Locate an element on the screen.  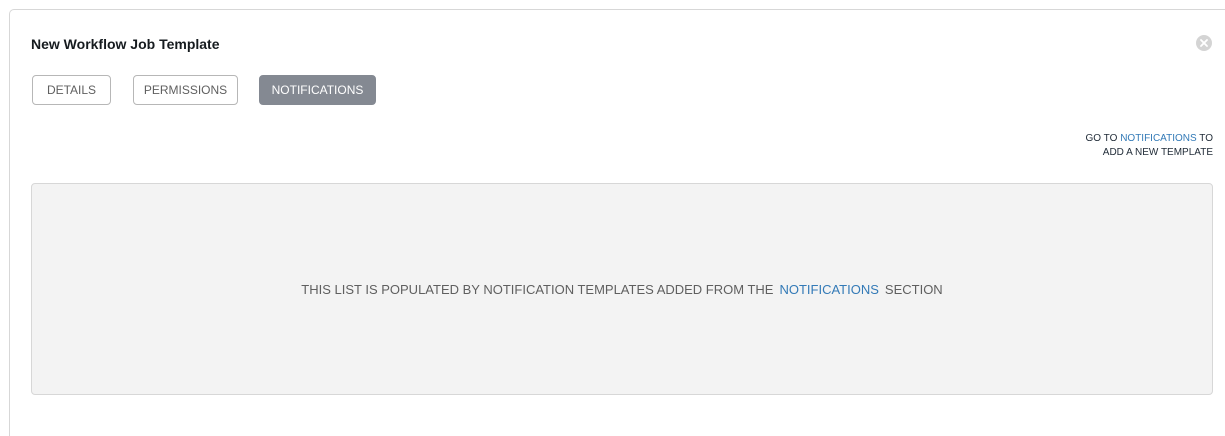
times-icon is located at coordinates (1204, 43).